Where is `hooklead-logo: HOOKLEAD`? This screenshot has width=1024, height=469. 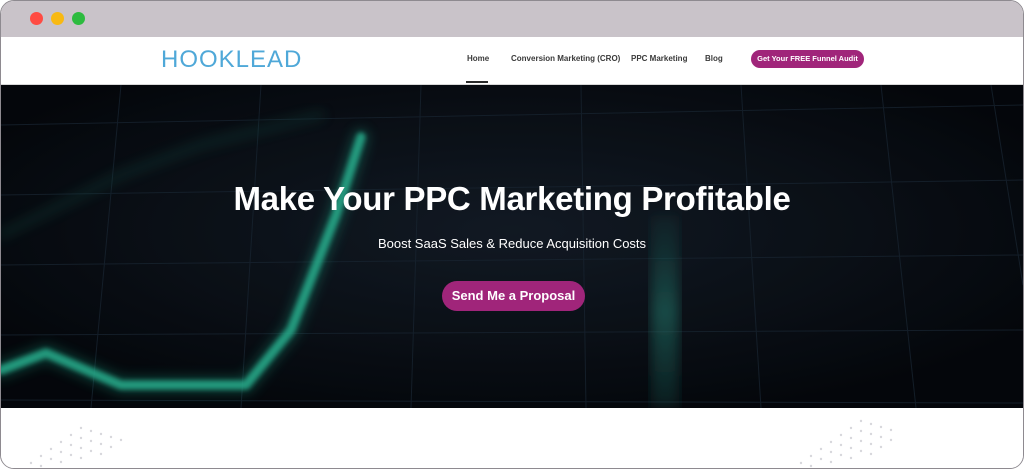
hooklead-logo: HOOKLEAD is located at coordinates (231, 60).